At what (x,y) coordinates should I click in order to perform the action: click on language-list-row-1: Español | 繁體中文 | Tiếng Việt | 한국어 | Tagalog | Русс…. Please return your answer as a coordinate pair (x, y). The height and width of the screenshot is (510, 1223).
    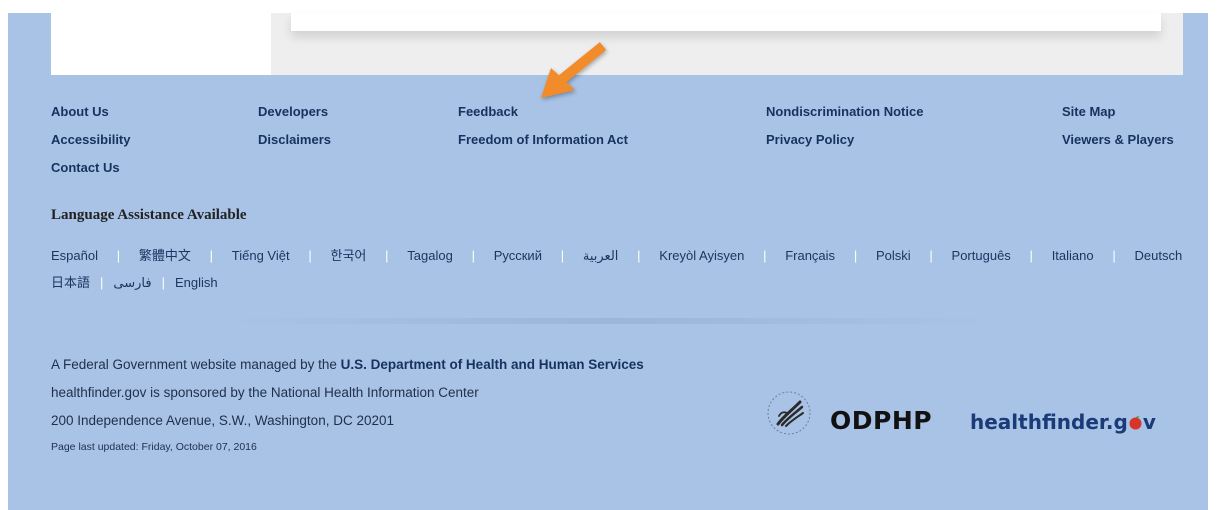
    Looking at the image, I should click on (616, 254).